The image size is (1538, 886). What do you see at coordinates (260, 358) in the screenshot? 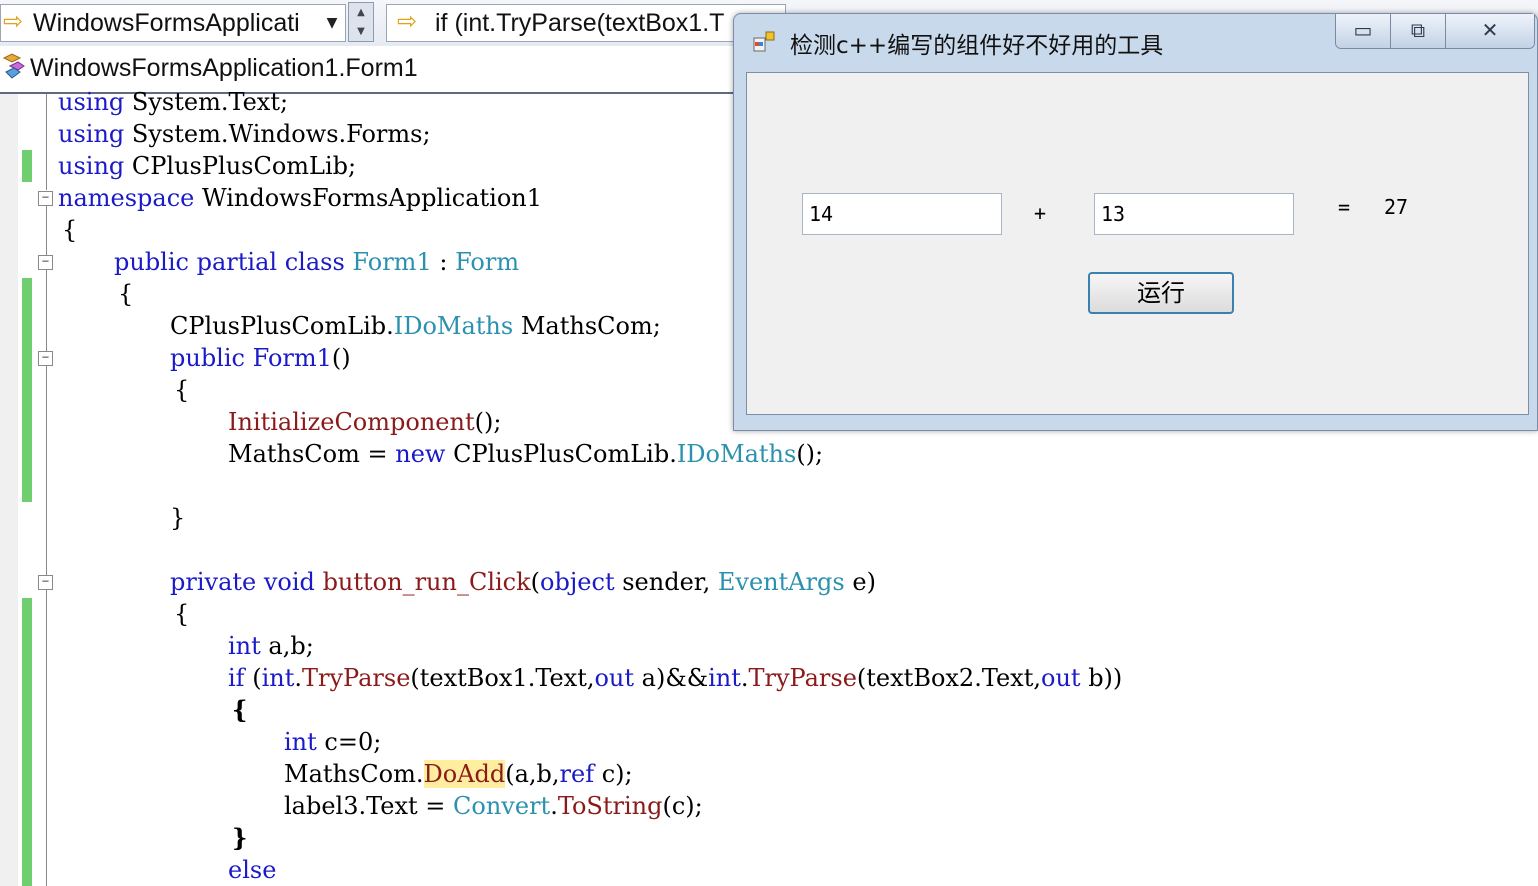
I see `code-line: public Form1()` at bounding box center [260, 358].